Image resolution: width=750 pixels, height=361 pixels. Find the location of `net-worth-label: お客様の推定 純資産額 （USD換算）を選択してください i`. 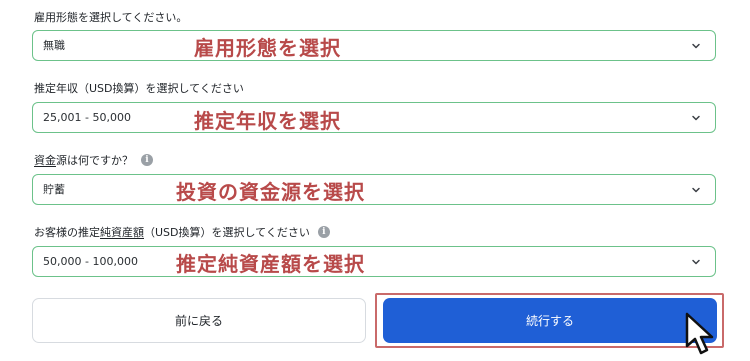

net-worth-label: お客様の推定 純資産額 （USD換算）を選択してください i is located at coordinates (182, 232).